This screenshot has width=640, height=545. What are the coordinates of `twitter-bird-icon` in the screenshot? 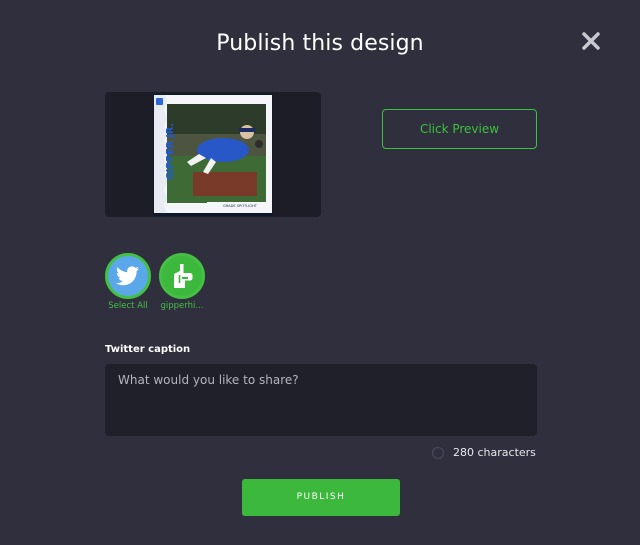 It's located at (127, 276).